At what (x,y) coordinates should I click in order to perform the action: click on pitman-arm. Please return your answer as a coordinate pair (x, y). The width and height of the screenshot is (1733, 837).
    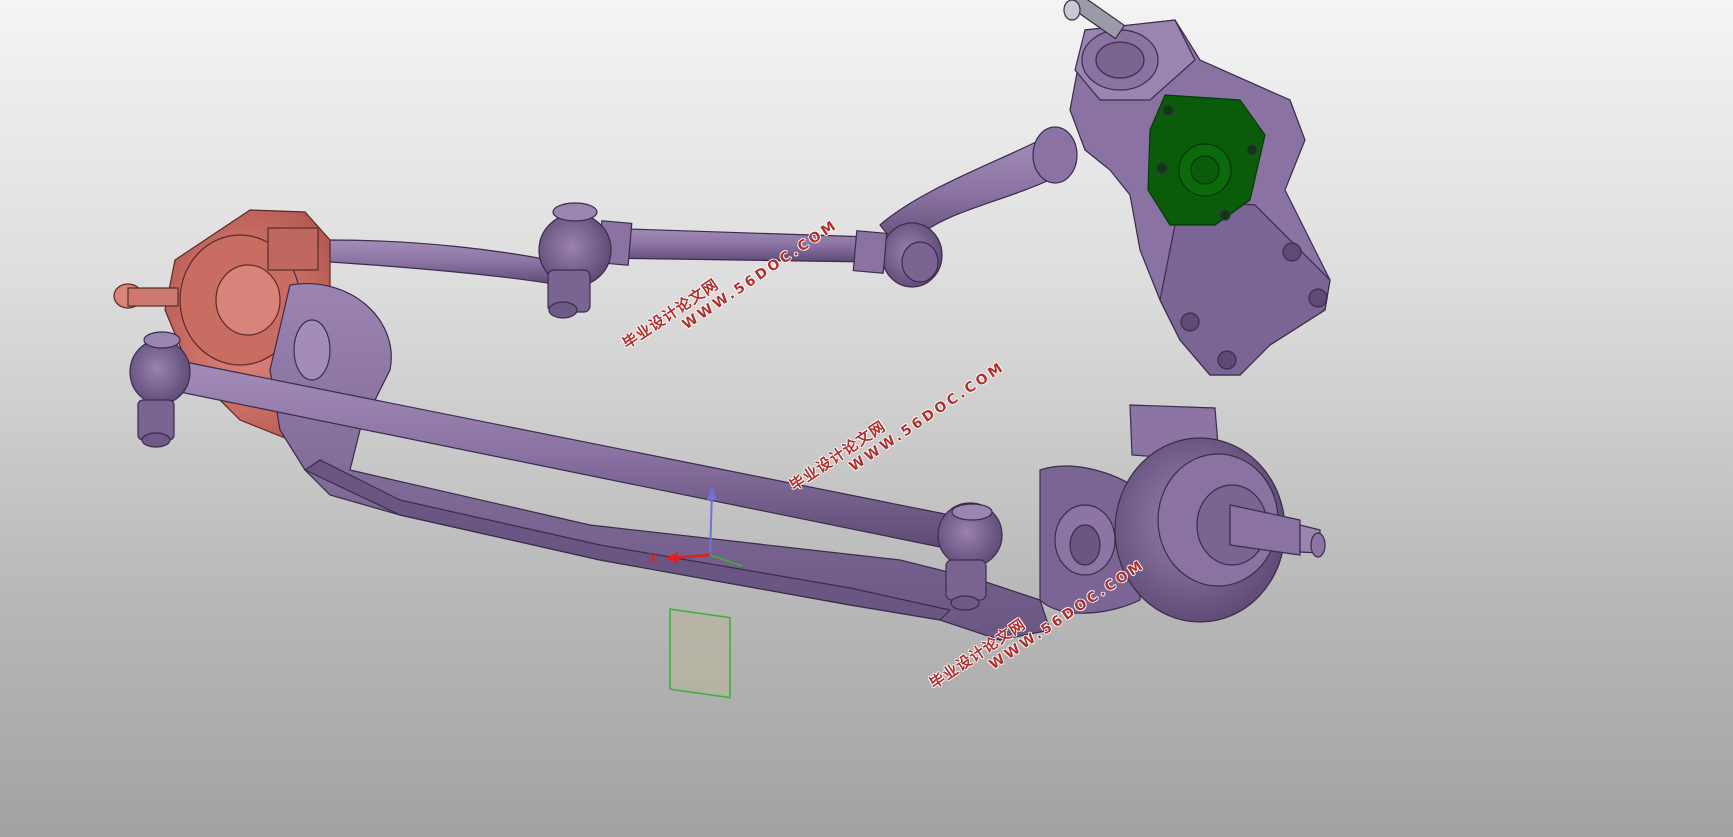
    Looking at the image, I should click on (978, 207).